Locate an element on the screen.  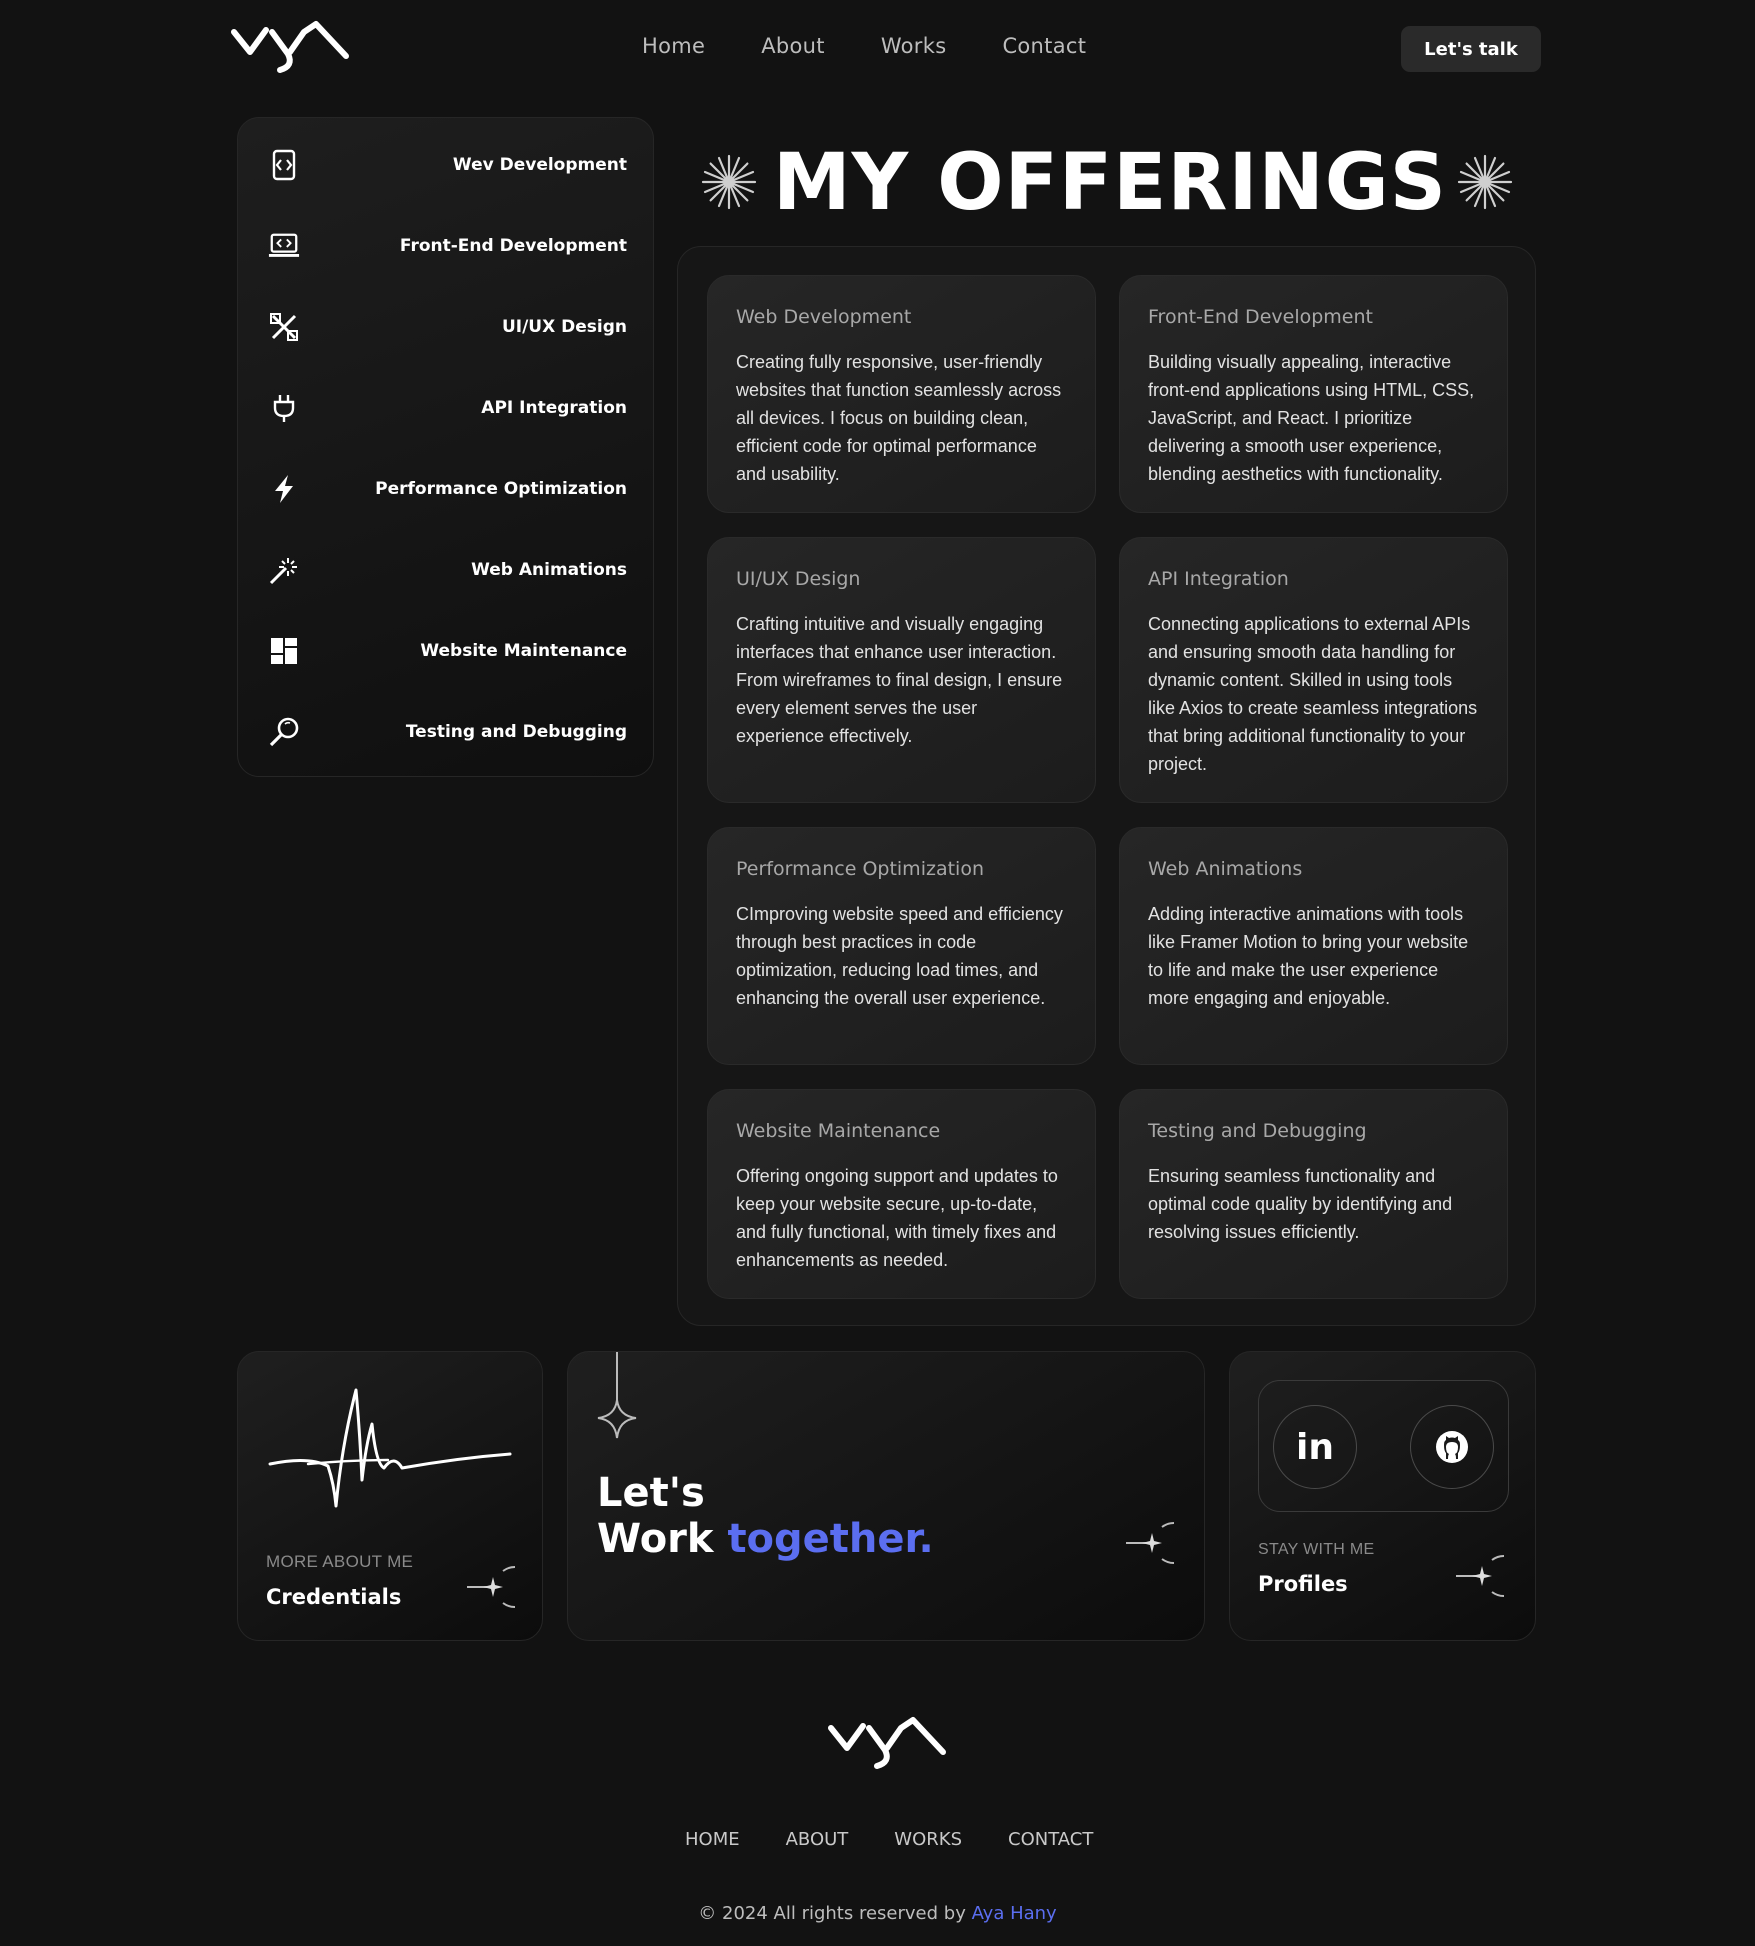
sidebar-item-performance: Performance Optimization is located at coordinates (446, 489).